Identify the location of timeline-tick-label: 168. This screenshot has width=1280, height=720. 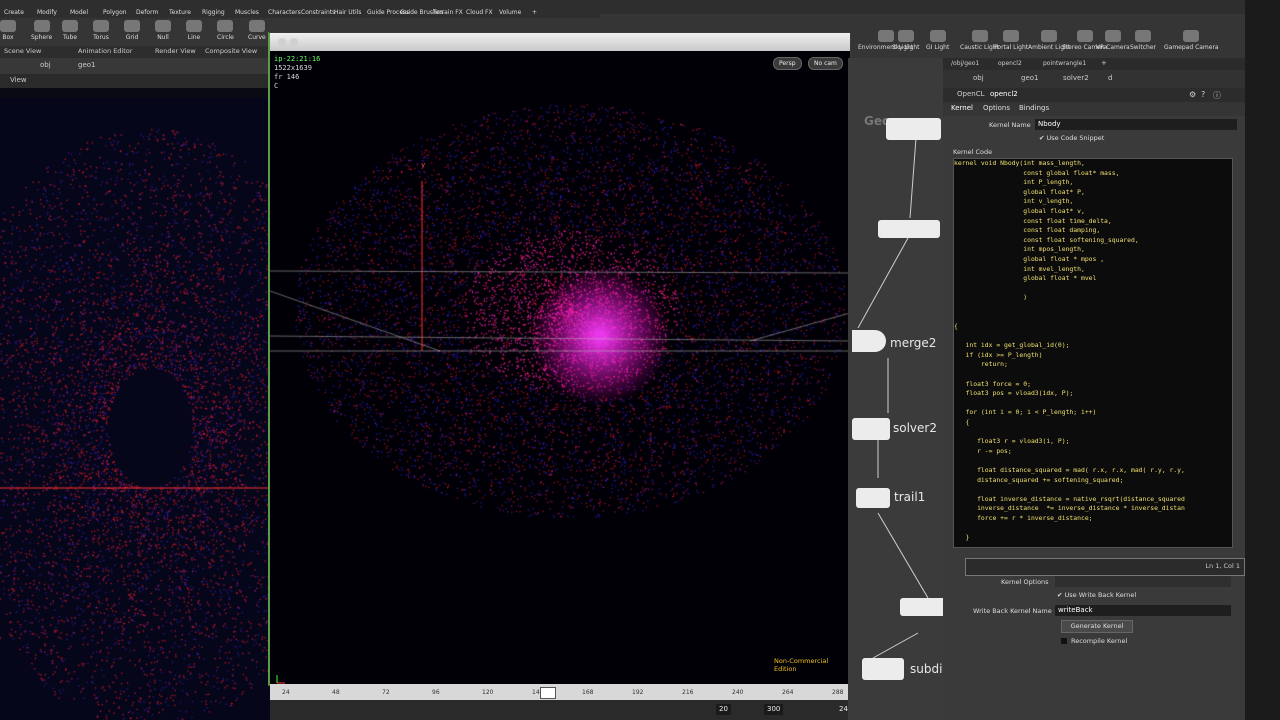
(588, 692).